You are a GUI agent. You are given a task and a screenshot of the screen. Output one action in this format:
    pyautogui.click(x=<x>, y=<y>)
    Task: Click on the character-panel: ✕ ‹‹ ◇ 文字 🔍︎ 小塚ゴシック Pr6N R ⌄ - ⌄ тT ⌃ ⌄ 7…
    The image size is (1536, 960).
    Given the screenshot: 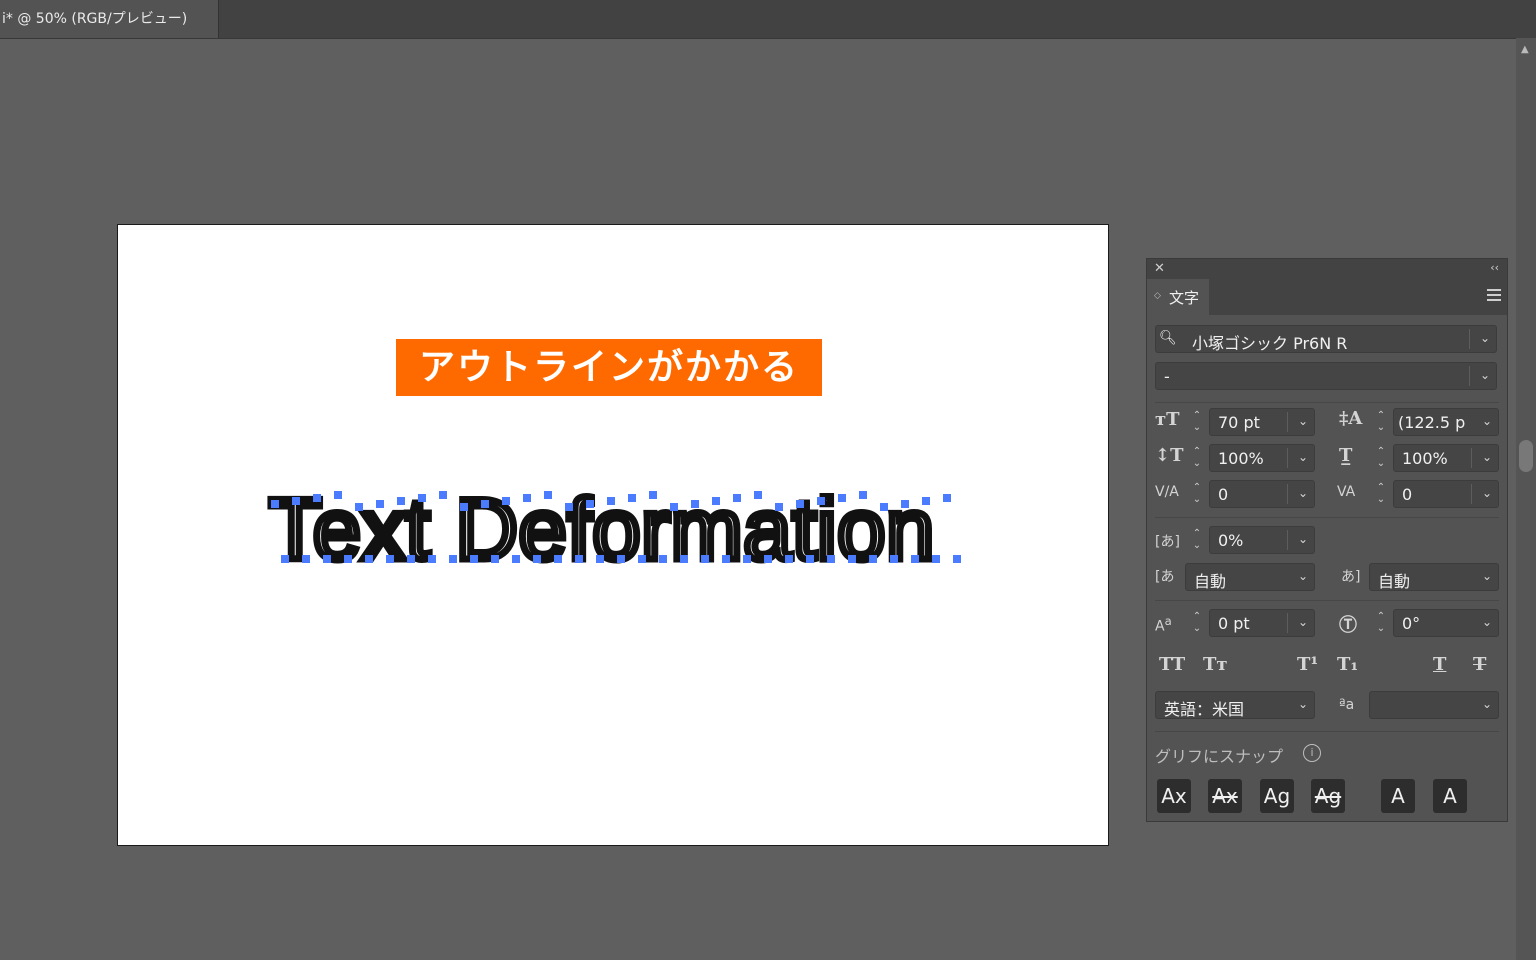 What is the action you would take?
    pyautogui.click(x=1327, y=540)
    